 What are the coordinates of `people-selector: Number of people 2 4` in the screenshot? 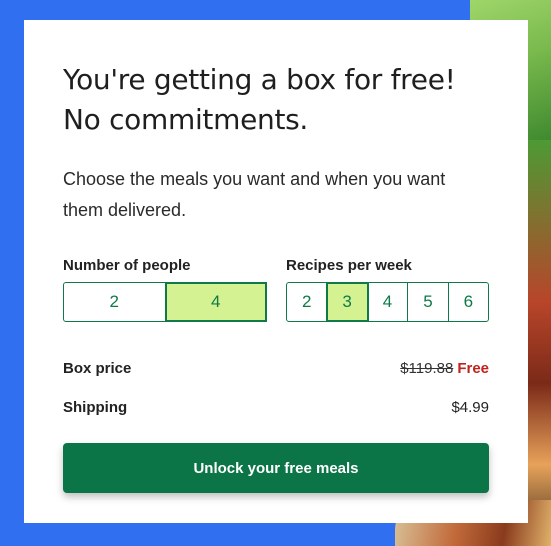 It's located at (165, 289).